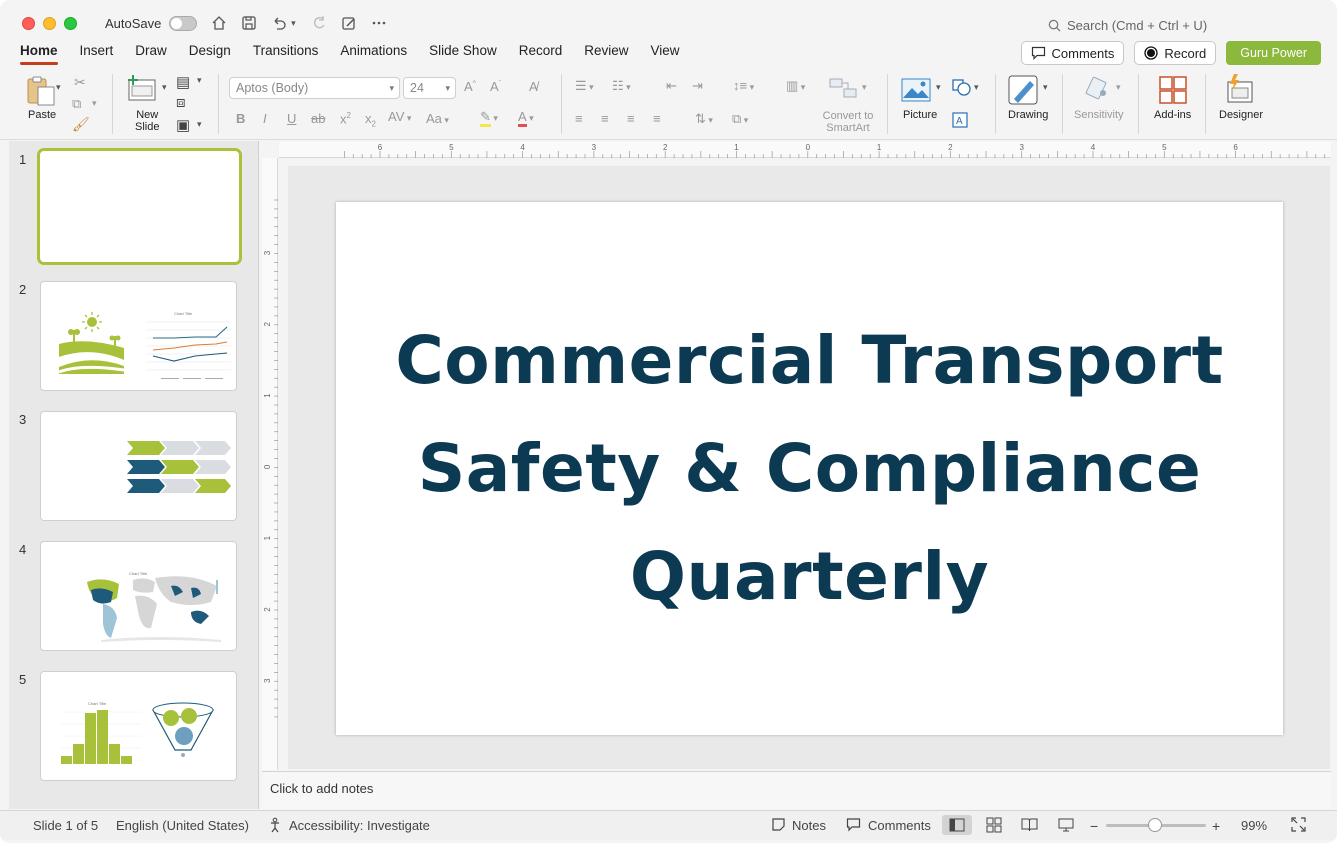  What do you see at coordinates (962, 89) in the screenshot?
I see `shapes-icon` at bounding box center [962, 89].